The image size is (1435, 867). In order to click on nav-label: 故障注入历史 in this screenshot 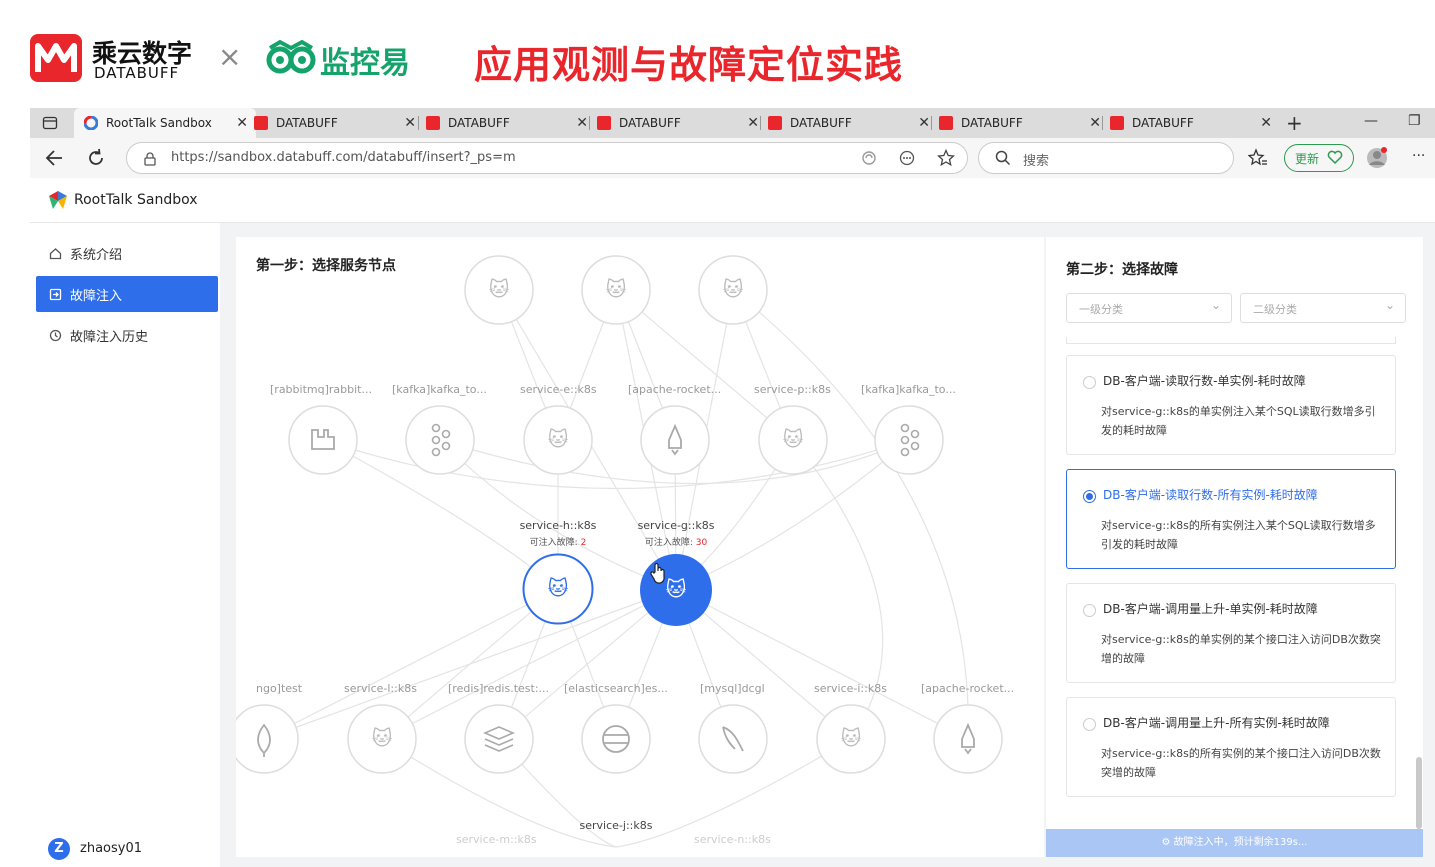, I will do `click(109, 337)`.